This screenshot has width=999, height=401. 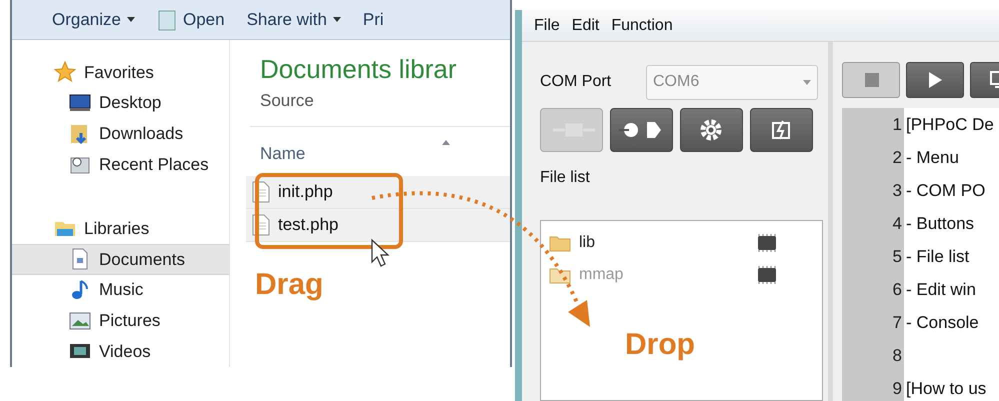 I want to click on nav-item: Downloads, so click(x=120, y=134).